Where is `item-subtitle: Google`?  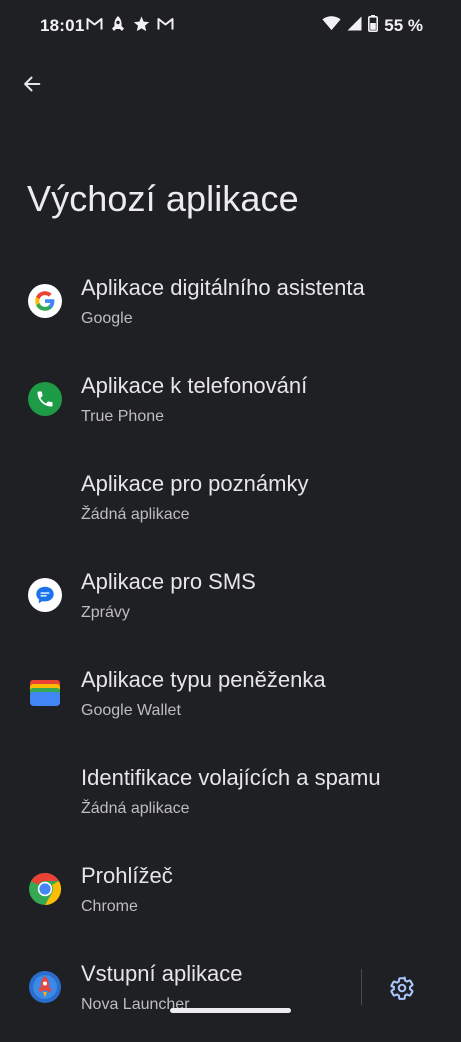 item-subtitle: Google is located at coordinates (107, 318).